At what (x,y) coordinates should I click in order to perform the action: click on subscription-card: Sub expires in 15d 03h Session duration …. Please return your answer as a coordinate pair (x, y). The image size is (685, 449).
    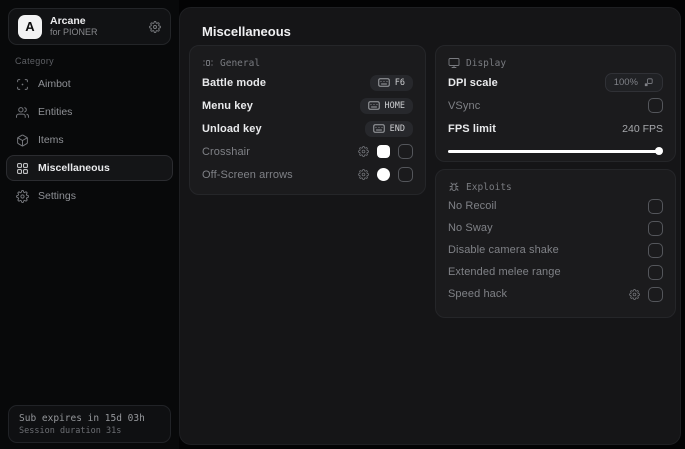
    Looking at the image, I should click on (89, 424).